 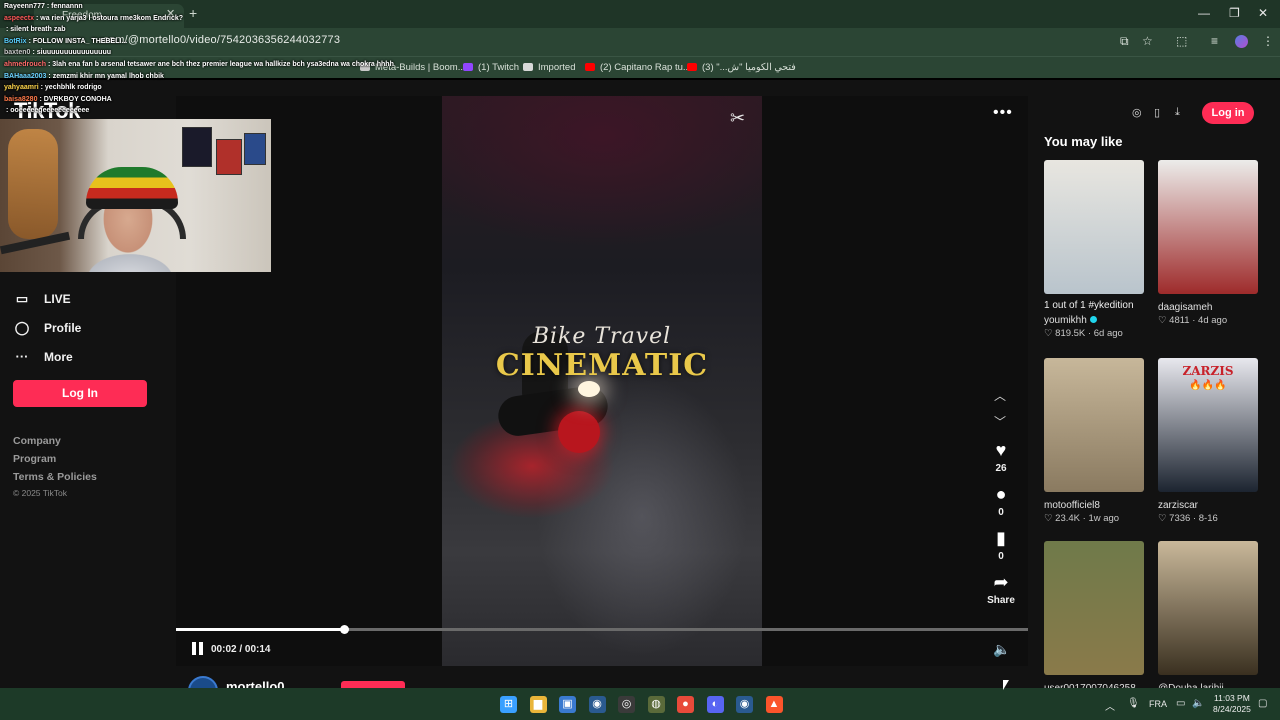 I want to click on discord-icon: ◐, so click(x=715, y=704).